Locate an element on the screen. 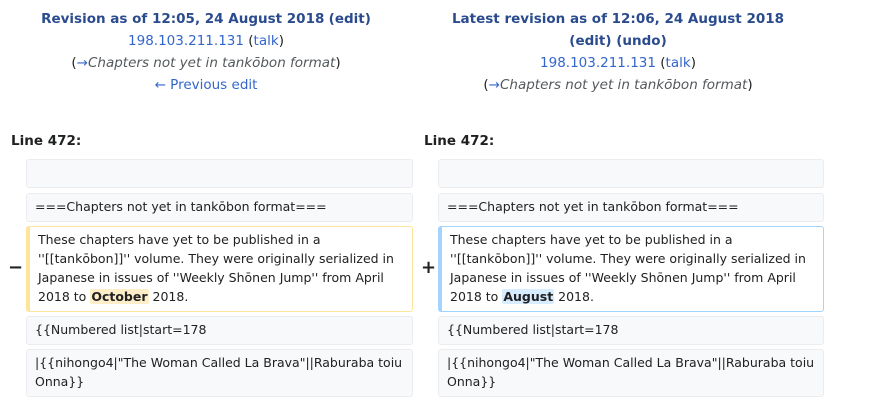  right-section-arrow-link: → is located at coordinates (494, 85).